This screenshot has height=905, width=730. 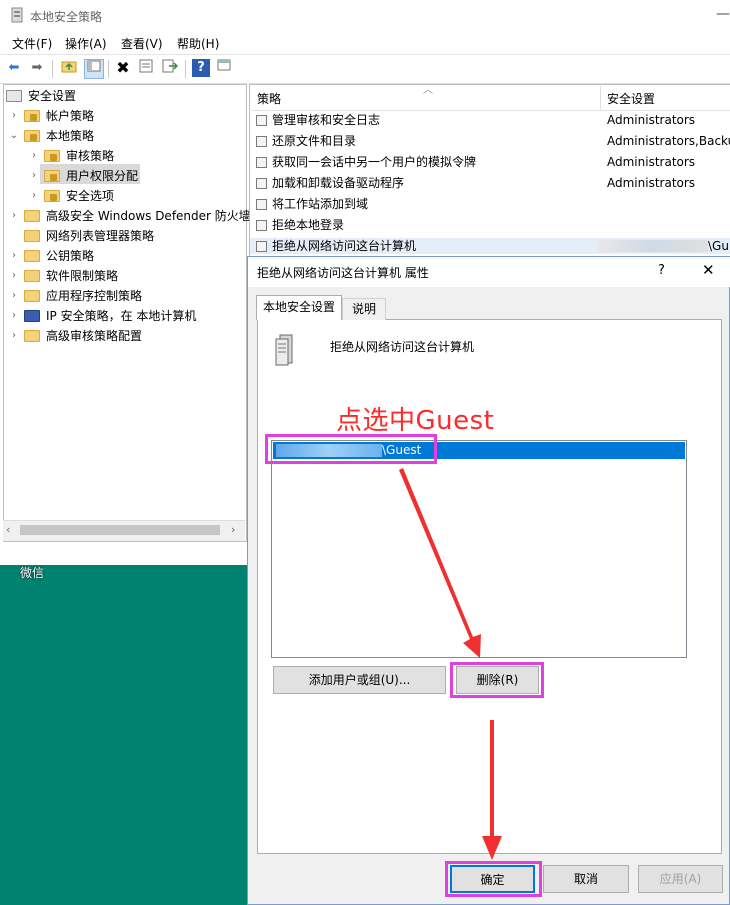 I want to click on annotation-arrow-to-remove, so click(x=440, y=563).